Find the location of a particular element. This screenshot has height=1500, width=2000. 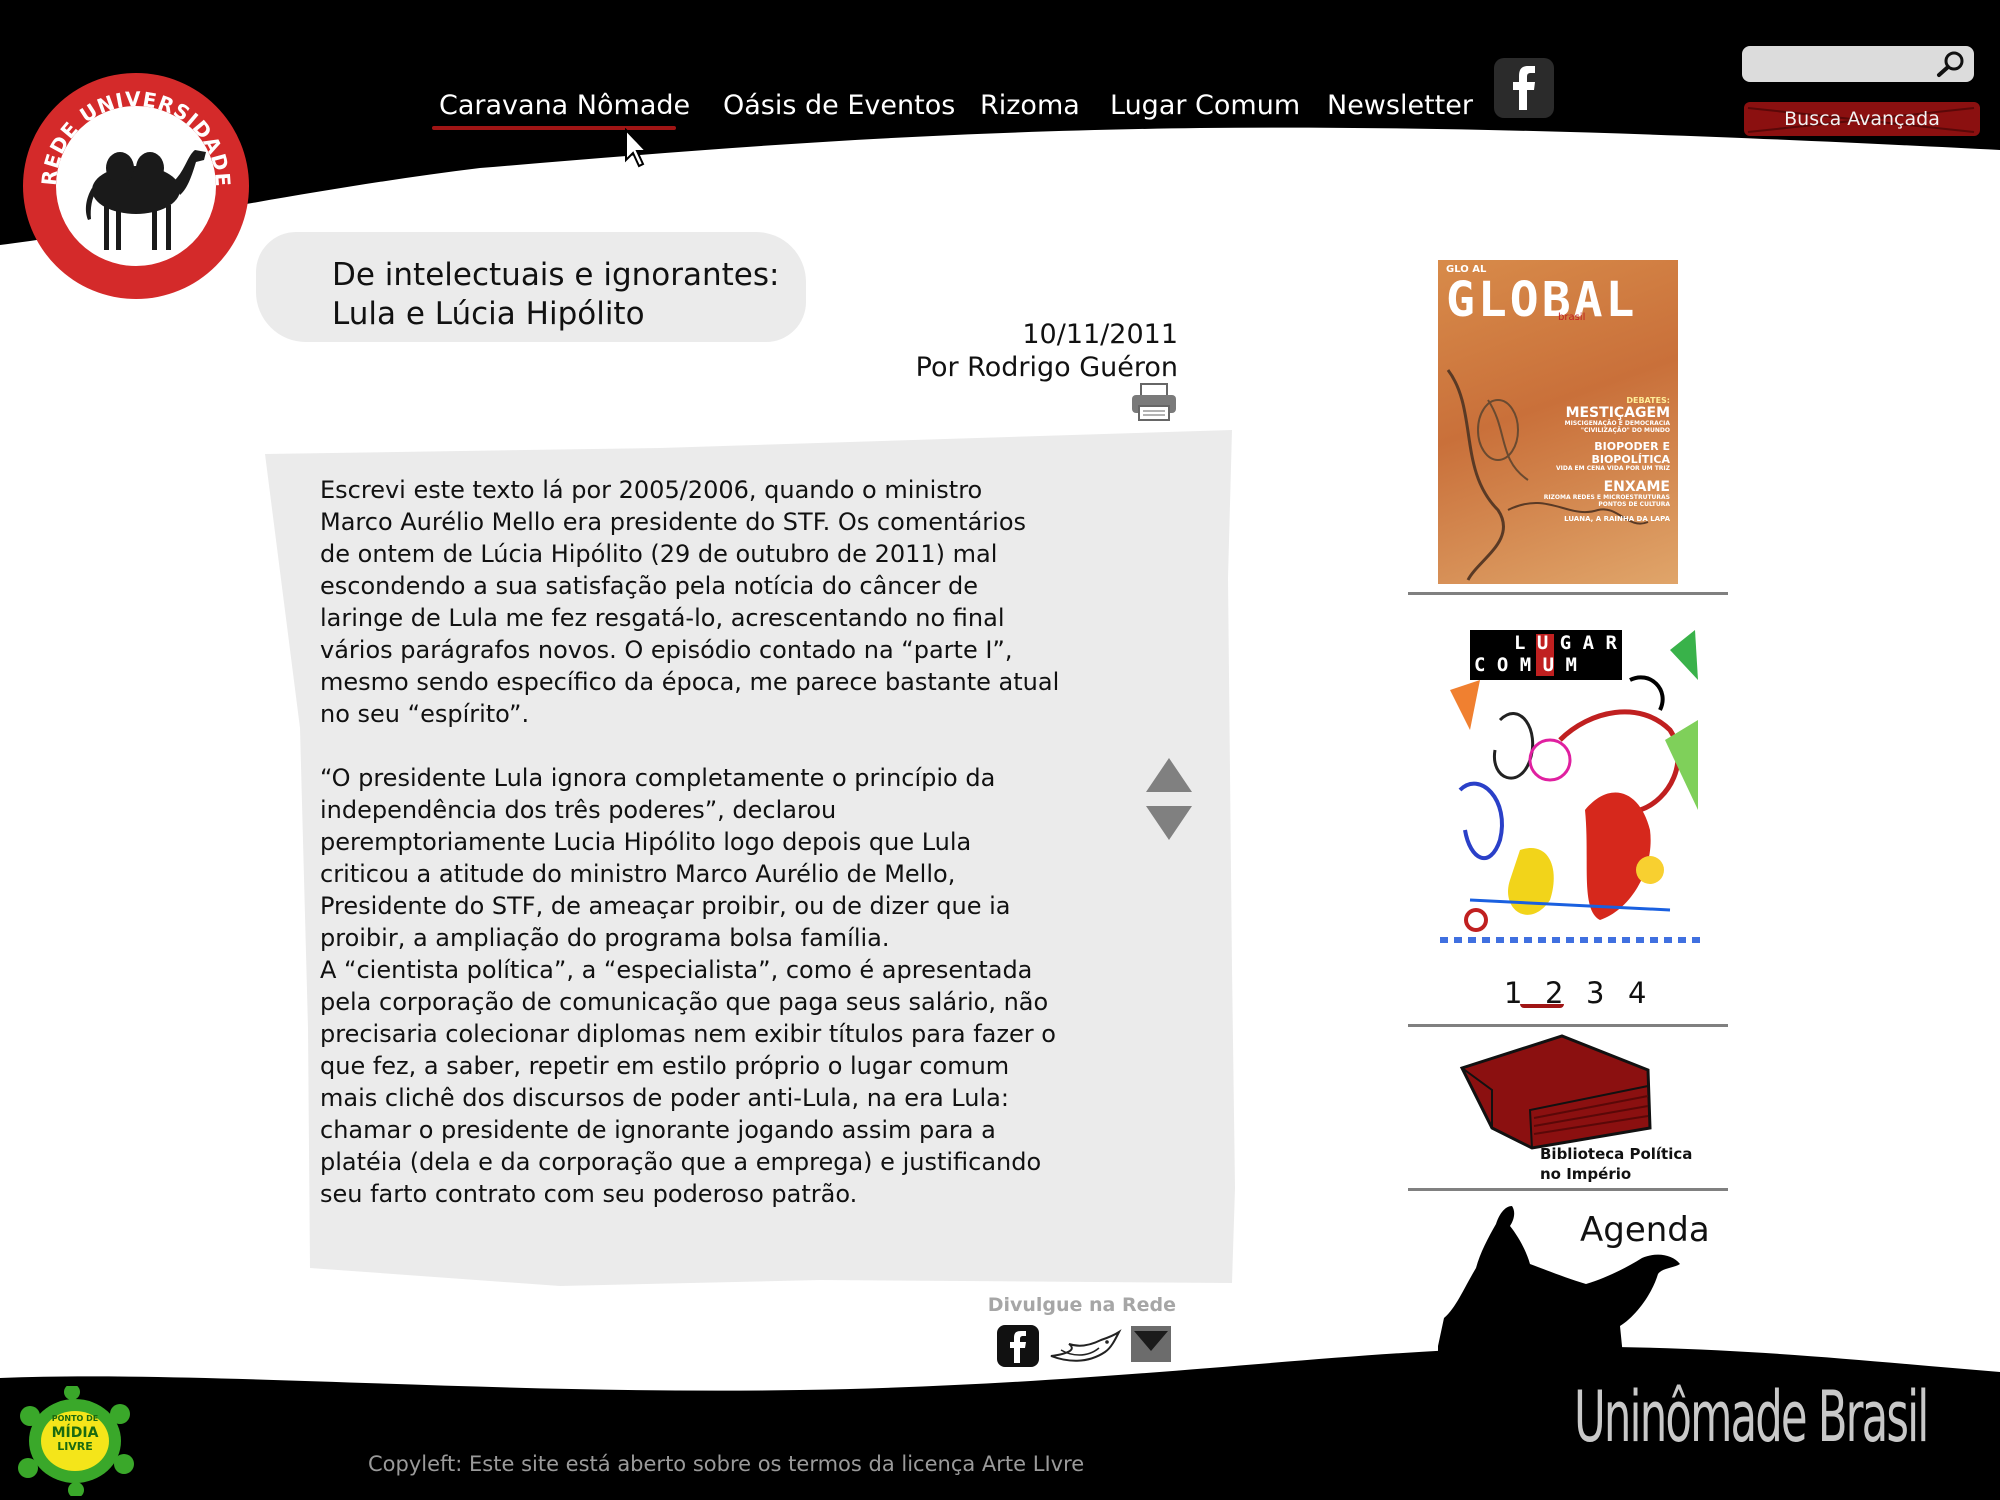

lugar-comum-title: L U G A R C O M U M is located at coordinates (1545, 654).